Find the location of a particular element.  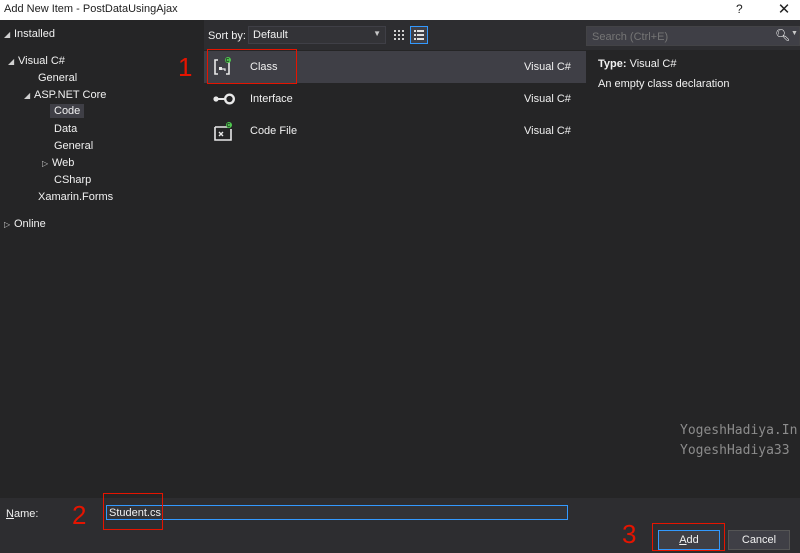

template-row-class: C Class Visual C# is located at coordinates (395, 67).